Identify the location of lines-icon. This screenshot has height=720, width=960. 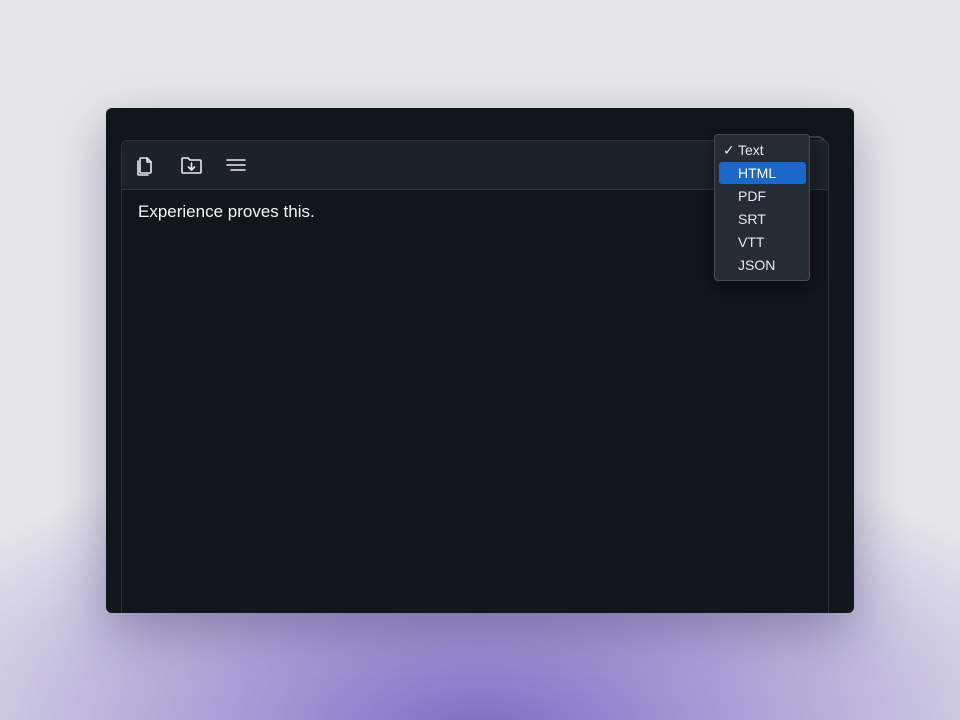
(236, 165).